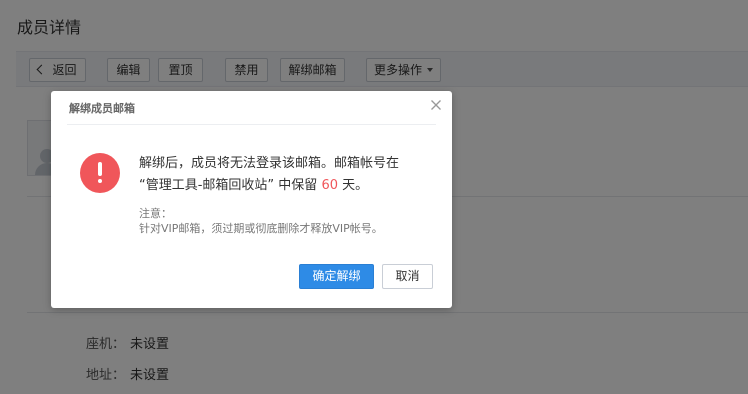  Describe the element at coordinates (102, 108) in the screenshot. I see `dialog-title: 解绑成员邮箱` at that location.